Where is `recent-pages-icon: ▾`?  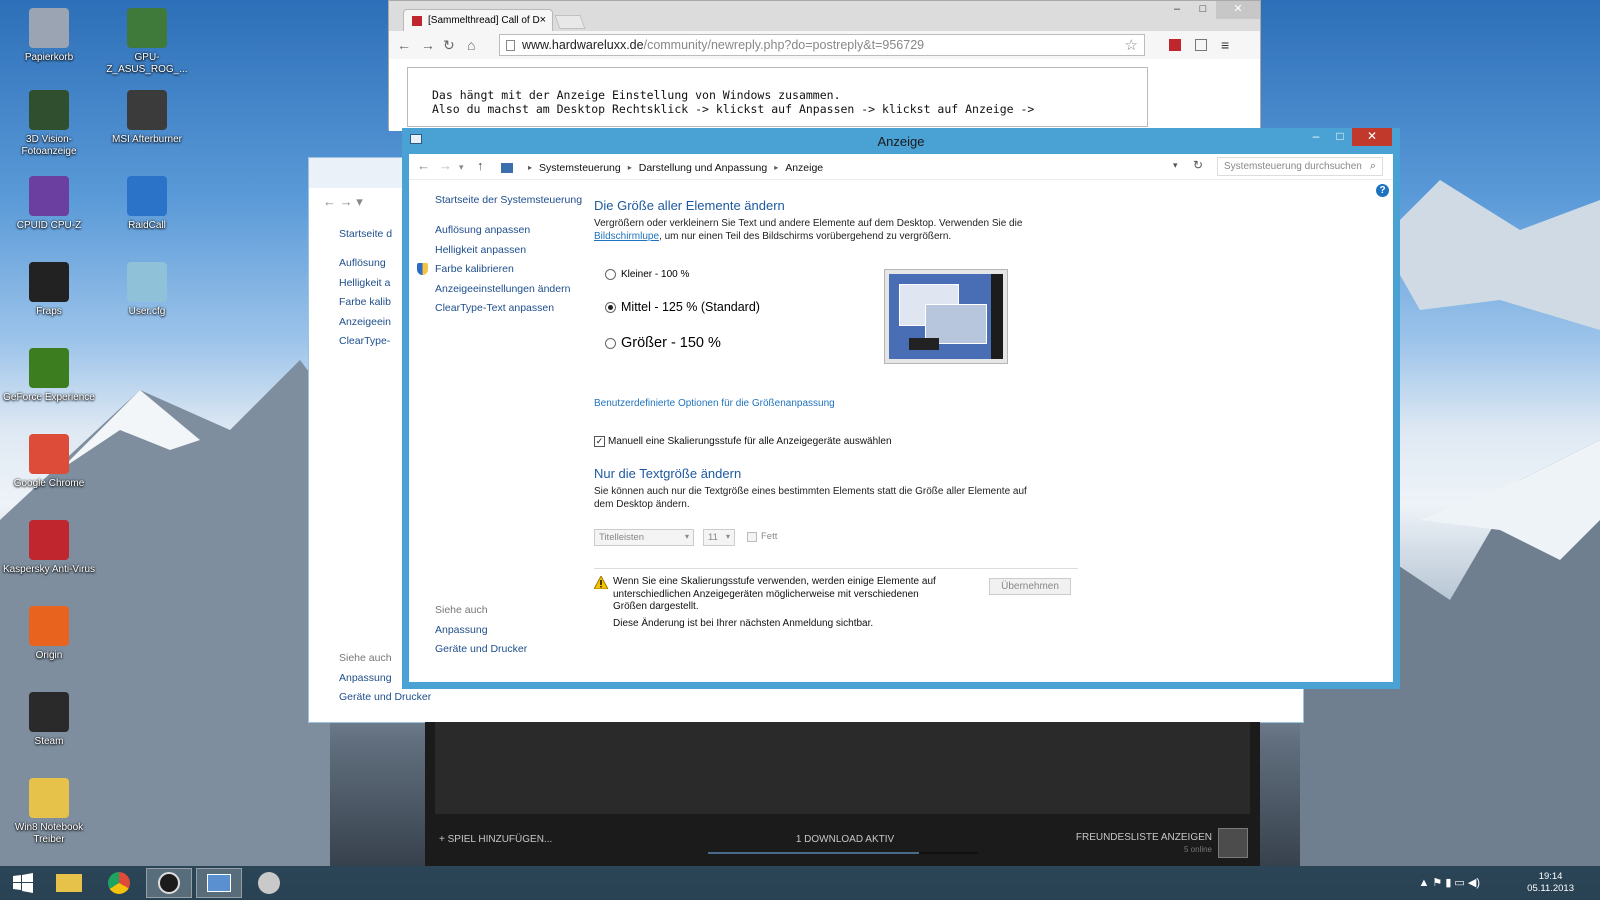 recent-pages-icon: ▾ is located at coordinates (461, 167).